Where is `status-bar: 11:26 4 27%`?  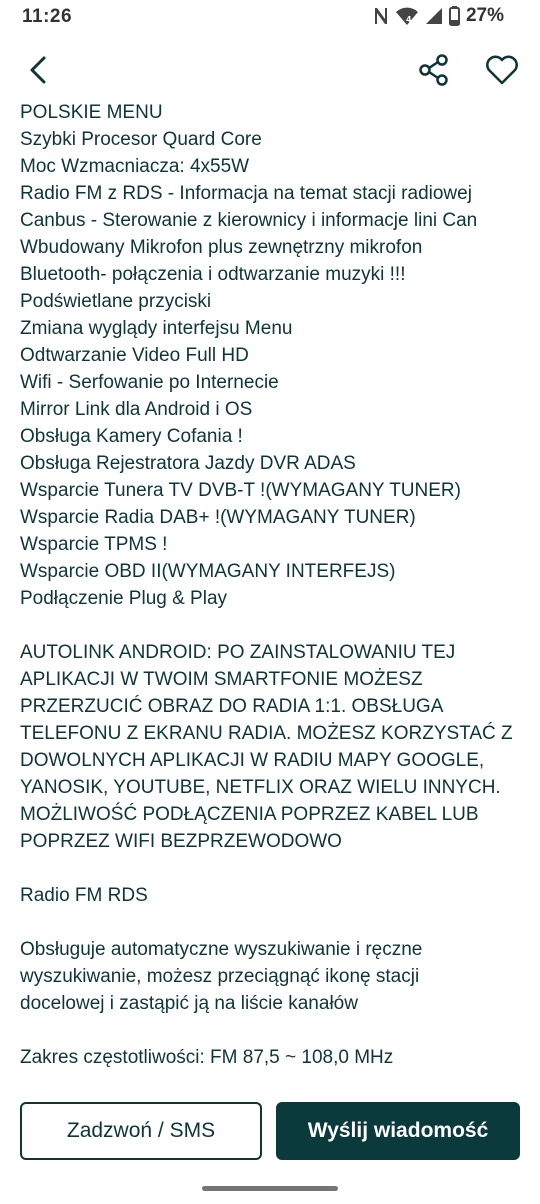 status-bar: 11:26 4 27% is located at coordinates (270, 18).